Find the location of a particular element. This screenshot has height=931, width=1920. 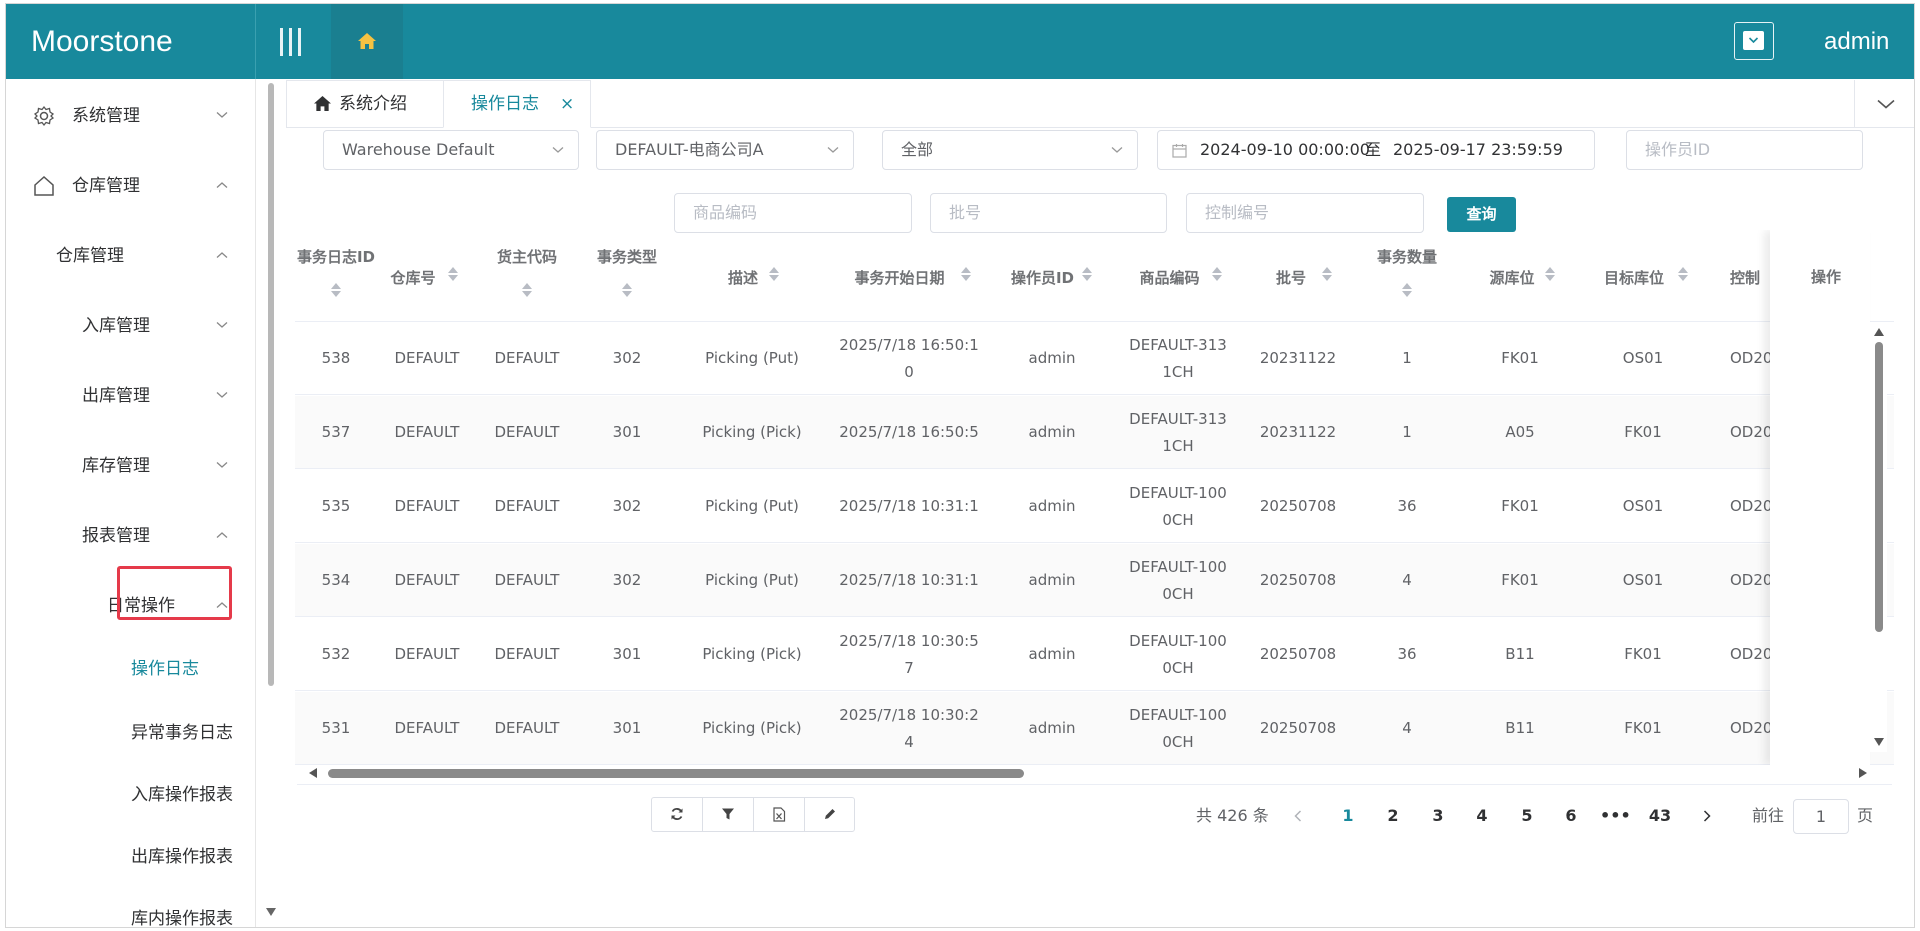

column-header-log-id: 事务日志ID is located at coordinates (336, 274).